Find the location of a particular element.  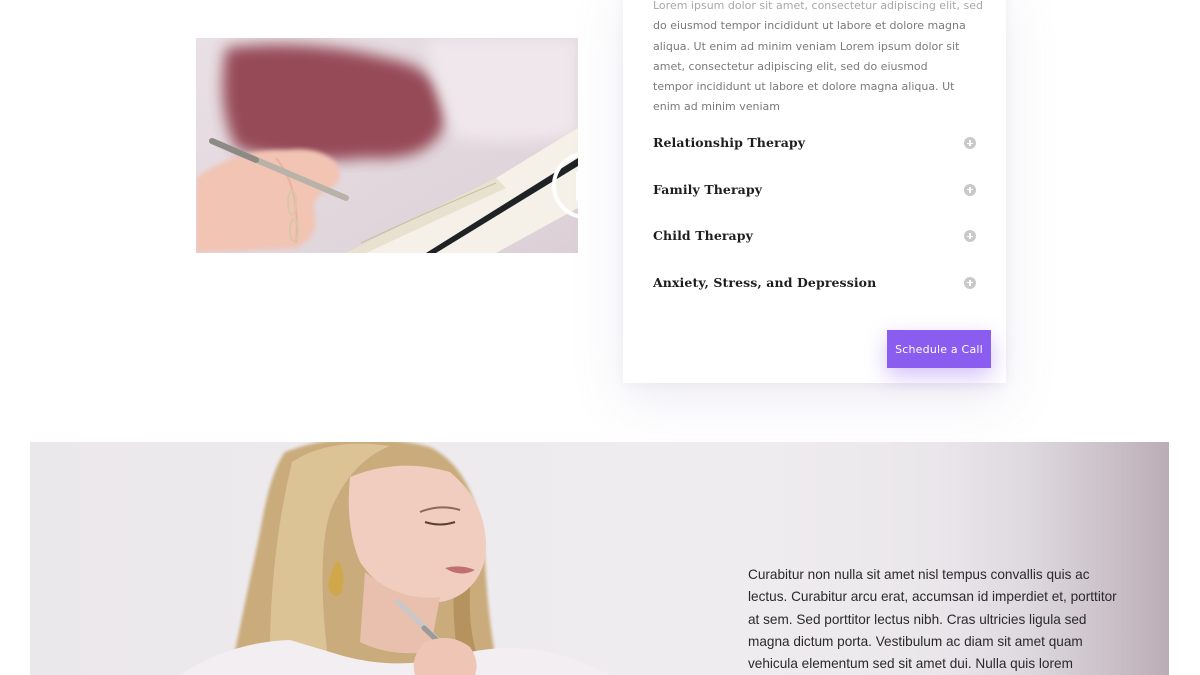

accordion-item-label: Anxiety, Stress, and Depression is located at coordinates (765, 282).